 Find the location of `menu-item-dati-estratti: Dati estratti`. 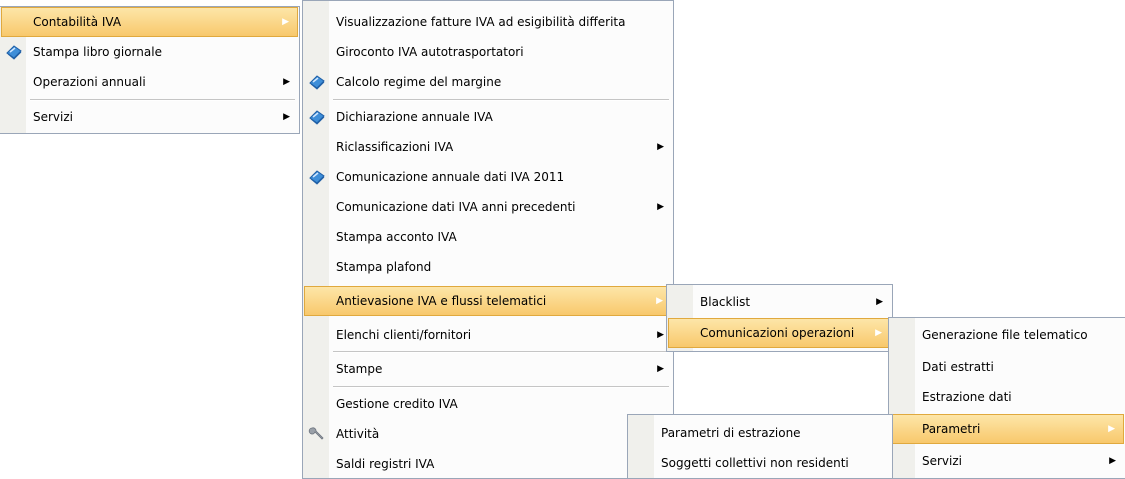

menu-item-dati-estratti: Dati estratti is located at coordinates (1007, 367).